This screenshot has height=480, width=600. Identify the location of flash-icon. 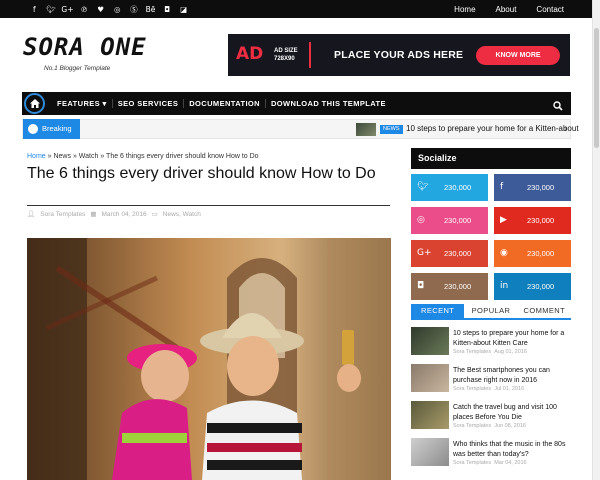
(33, 129).